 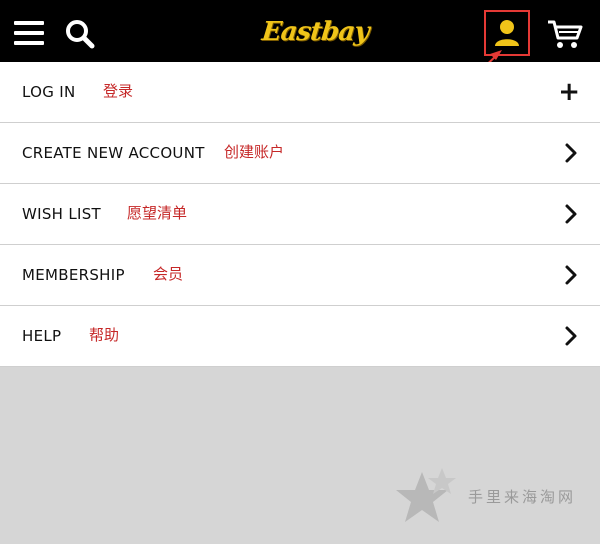 I want to click on watermark-text: 手里来海淘网, so click(x=522, y=497).